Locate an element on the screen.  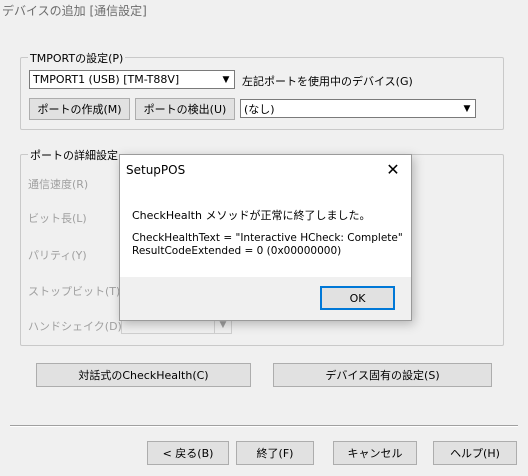
dialog-message: CheckHealth メソッドが正常に終了しました。 is located at coordinates (251, 215).